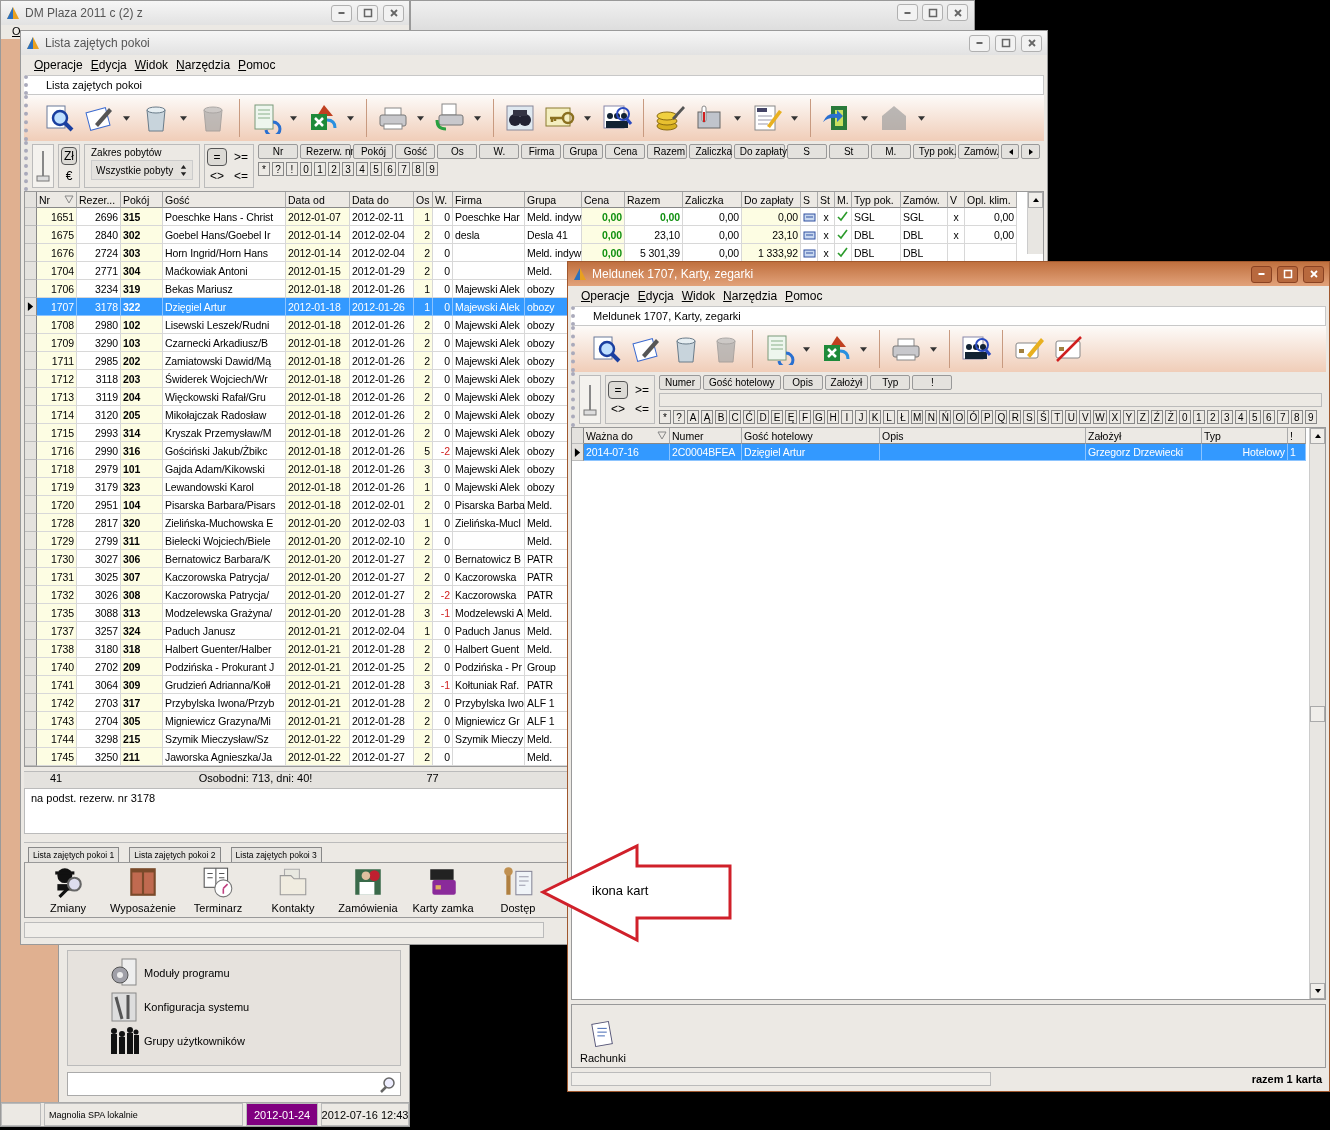  Describe the element at coordinates (1015, 417) in the screenshot. I see `quick-key: R` at that location.